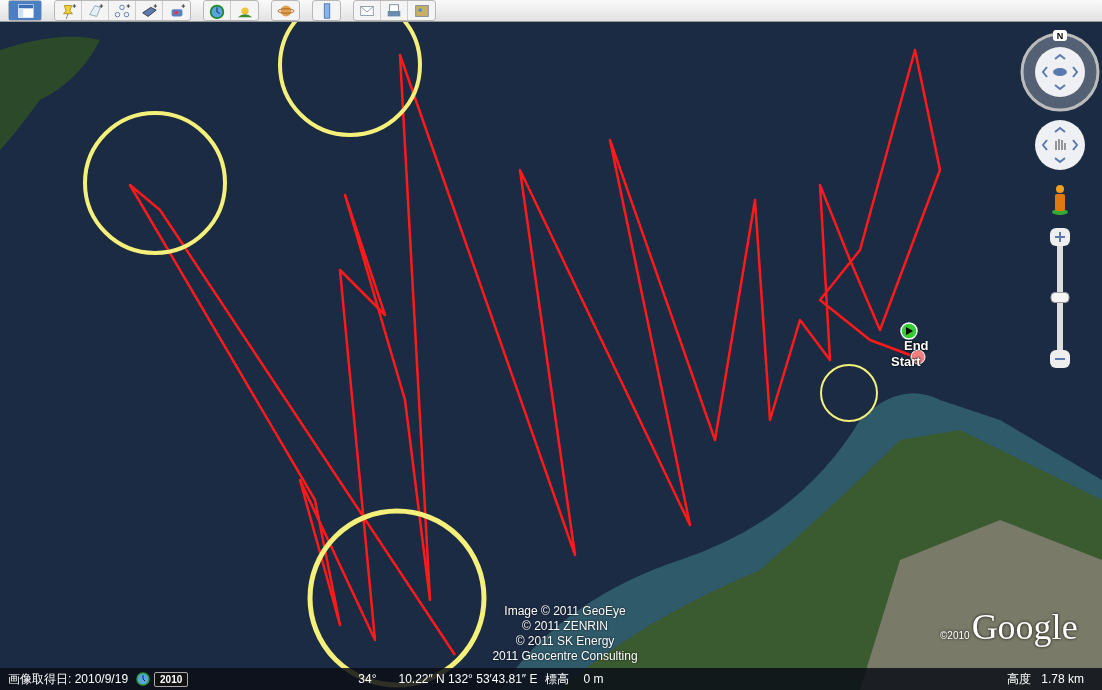 The width and height of the screenshot is (1102, 690). I want to click on imagery-credit: © 2011 SK Energy, so click(565, 641).